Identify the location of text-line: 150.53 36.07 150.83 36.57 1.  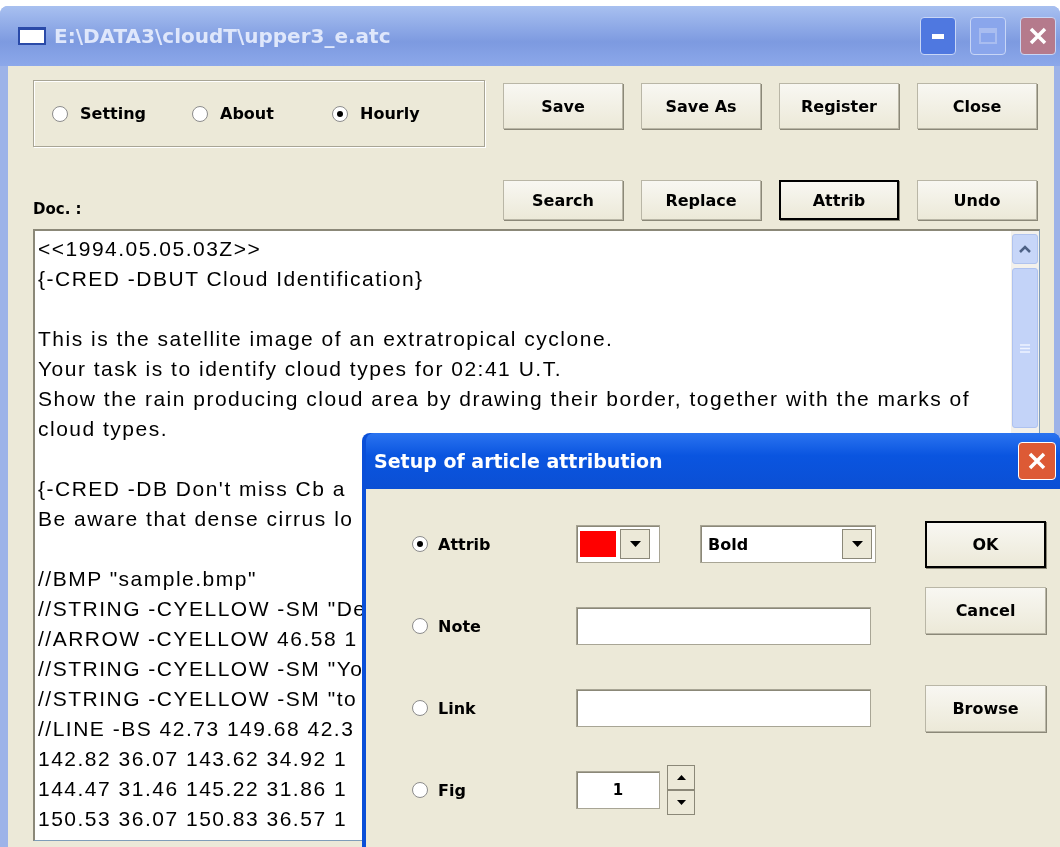
(193, 819).